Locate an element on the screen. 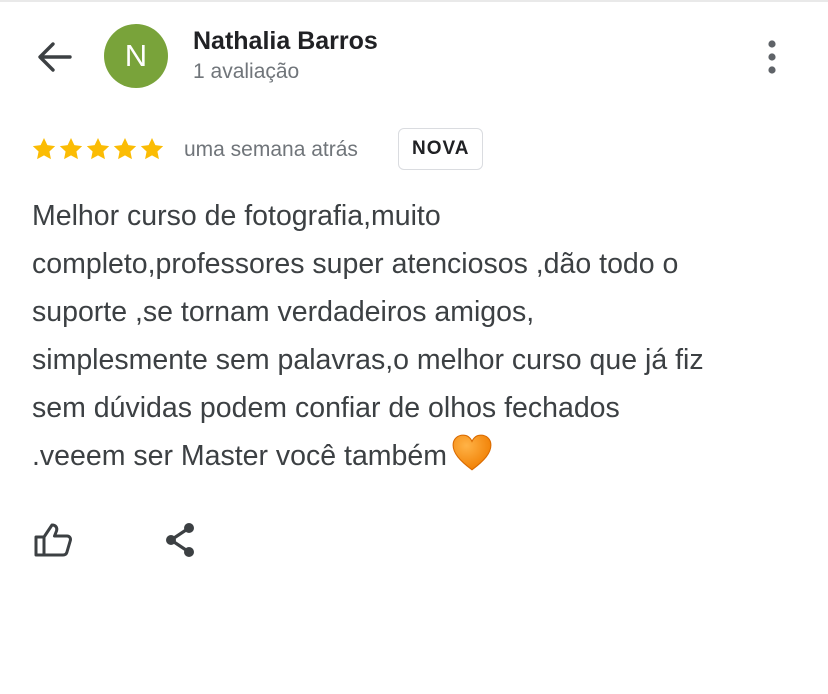  review-date: uma semana atrás is located at coordinates (271, 149).